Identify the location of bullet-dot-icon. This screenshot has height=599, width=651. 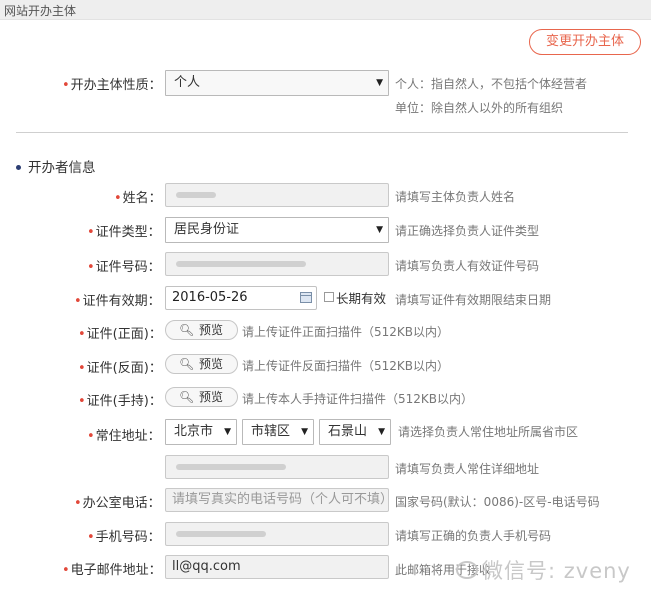
(18, 167).